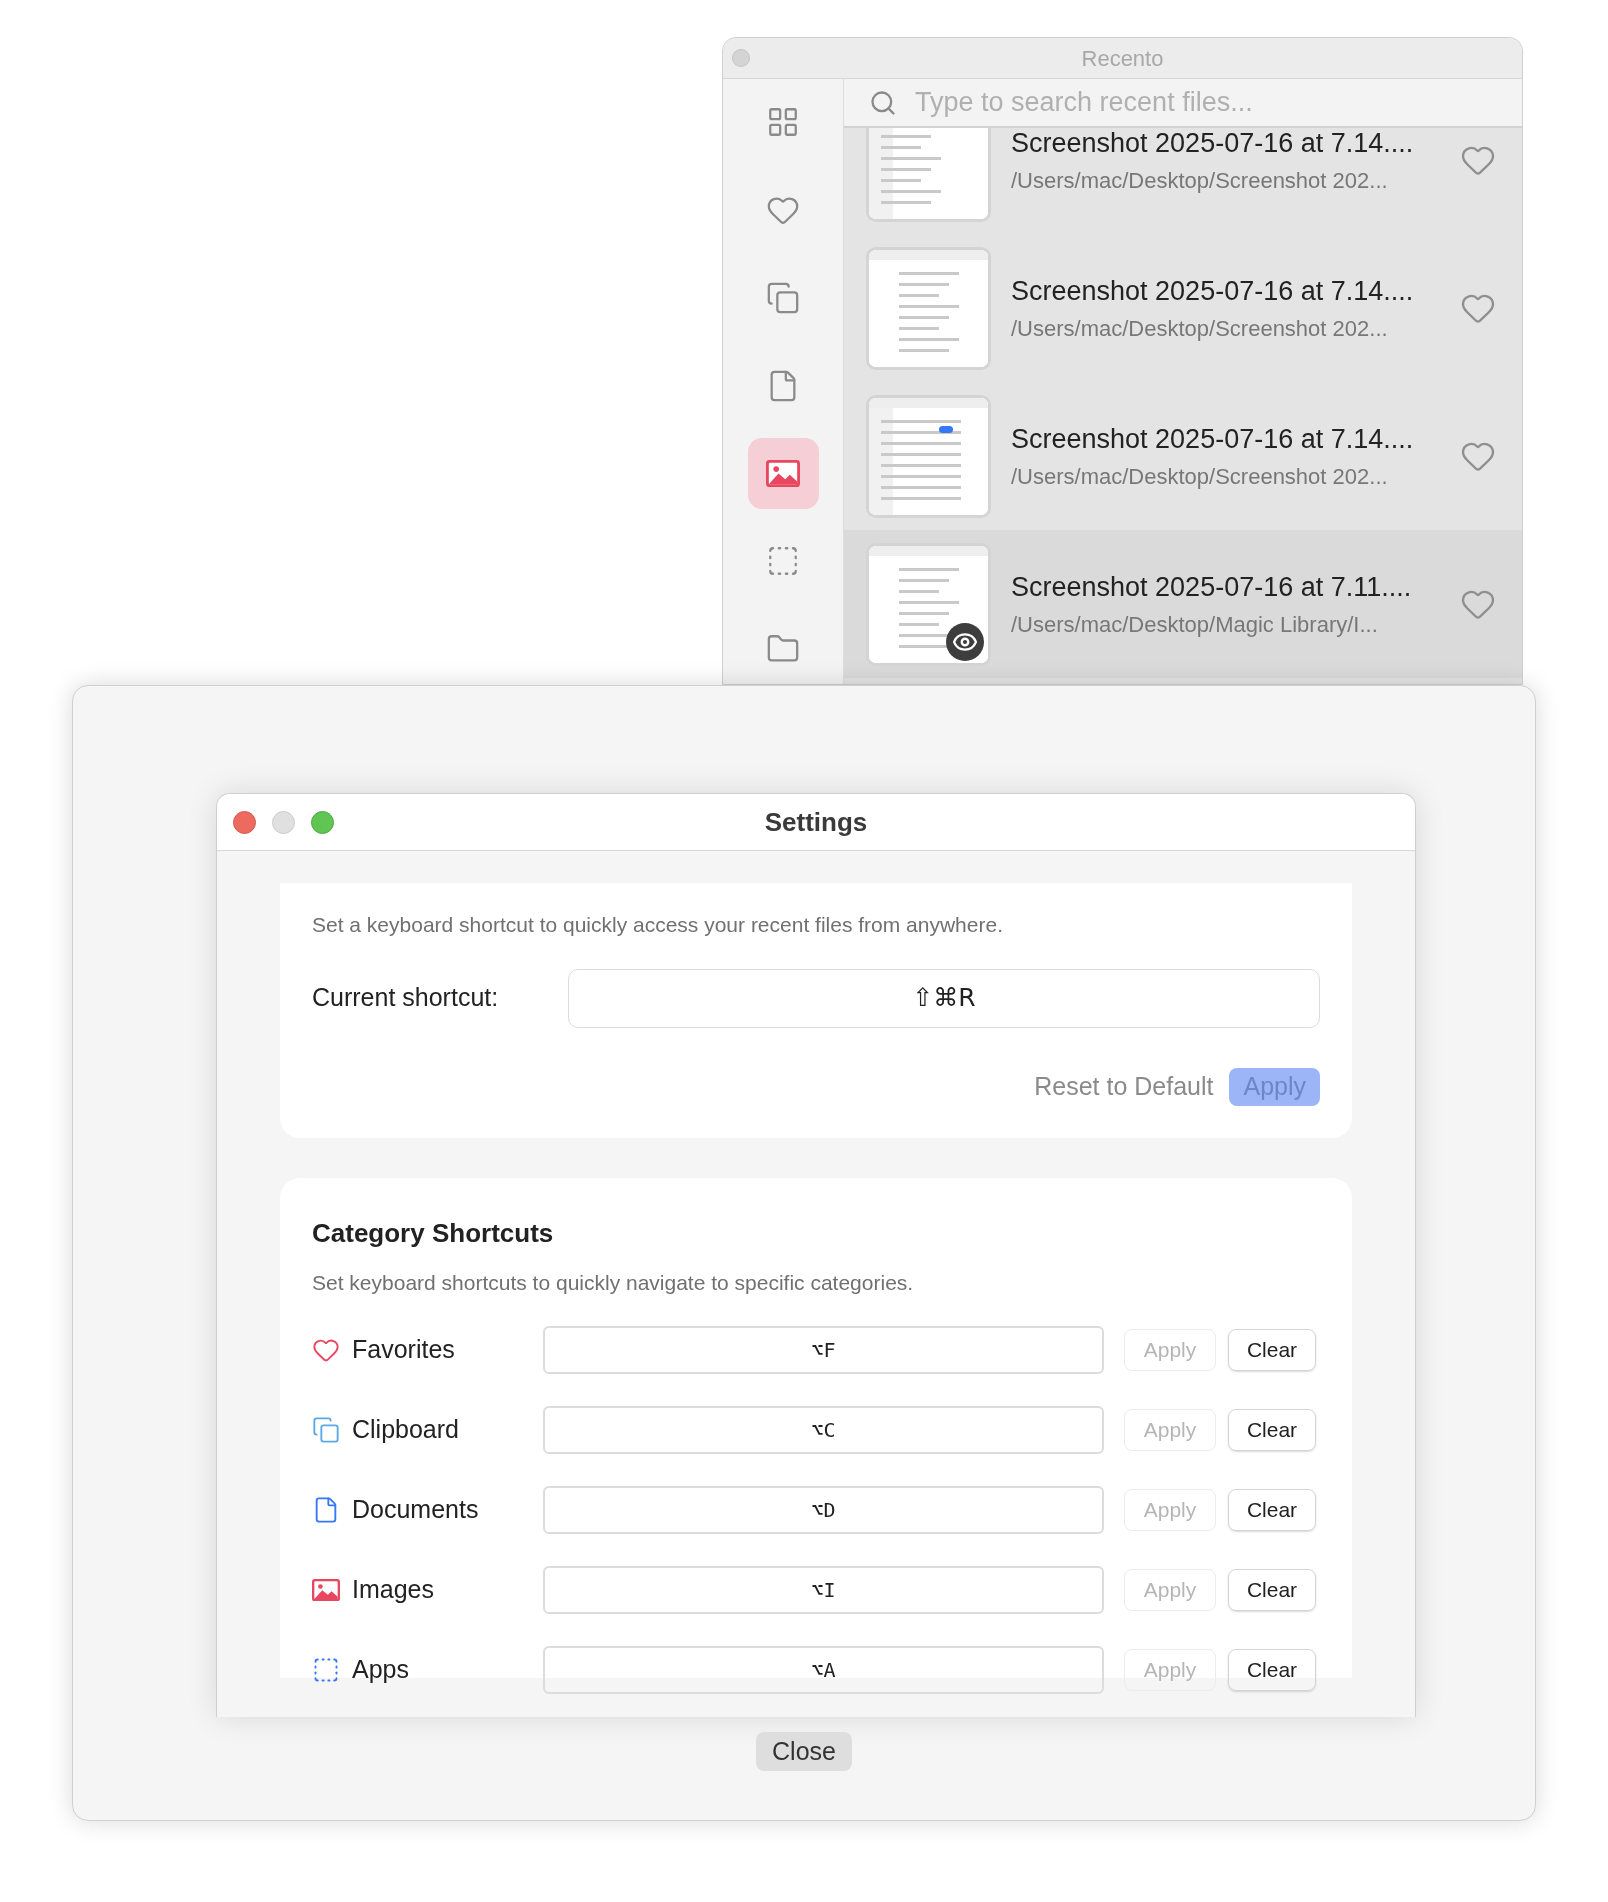  I want to click on search-icon, so click(883, 102).